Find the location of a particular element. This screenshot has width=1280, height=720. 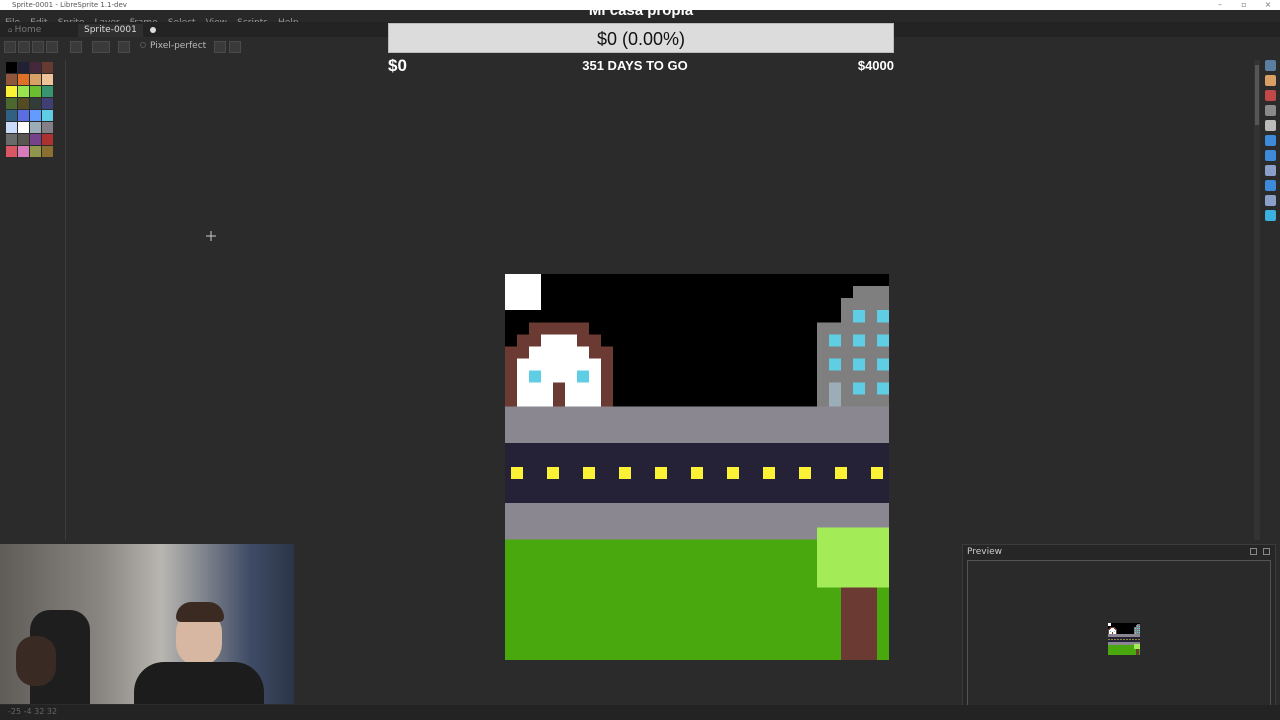

fill-tool-icon is located at coordinates (1270, 155).